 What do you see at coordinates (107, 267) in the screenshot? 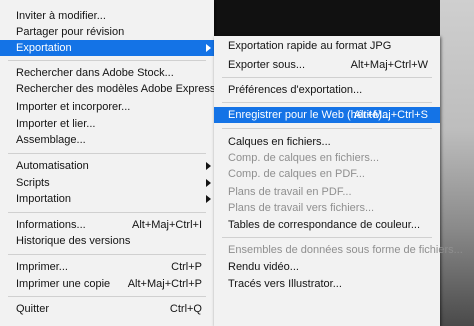
I see `menu-item-print: Imprimer... Ctrl+P` at bounding box center [107, 267].